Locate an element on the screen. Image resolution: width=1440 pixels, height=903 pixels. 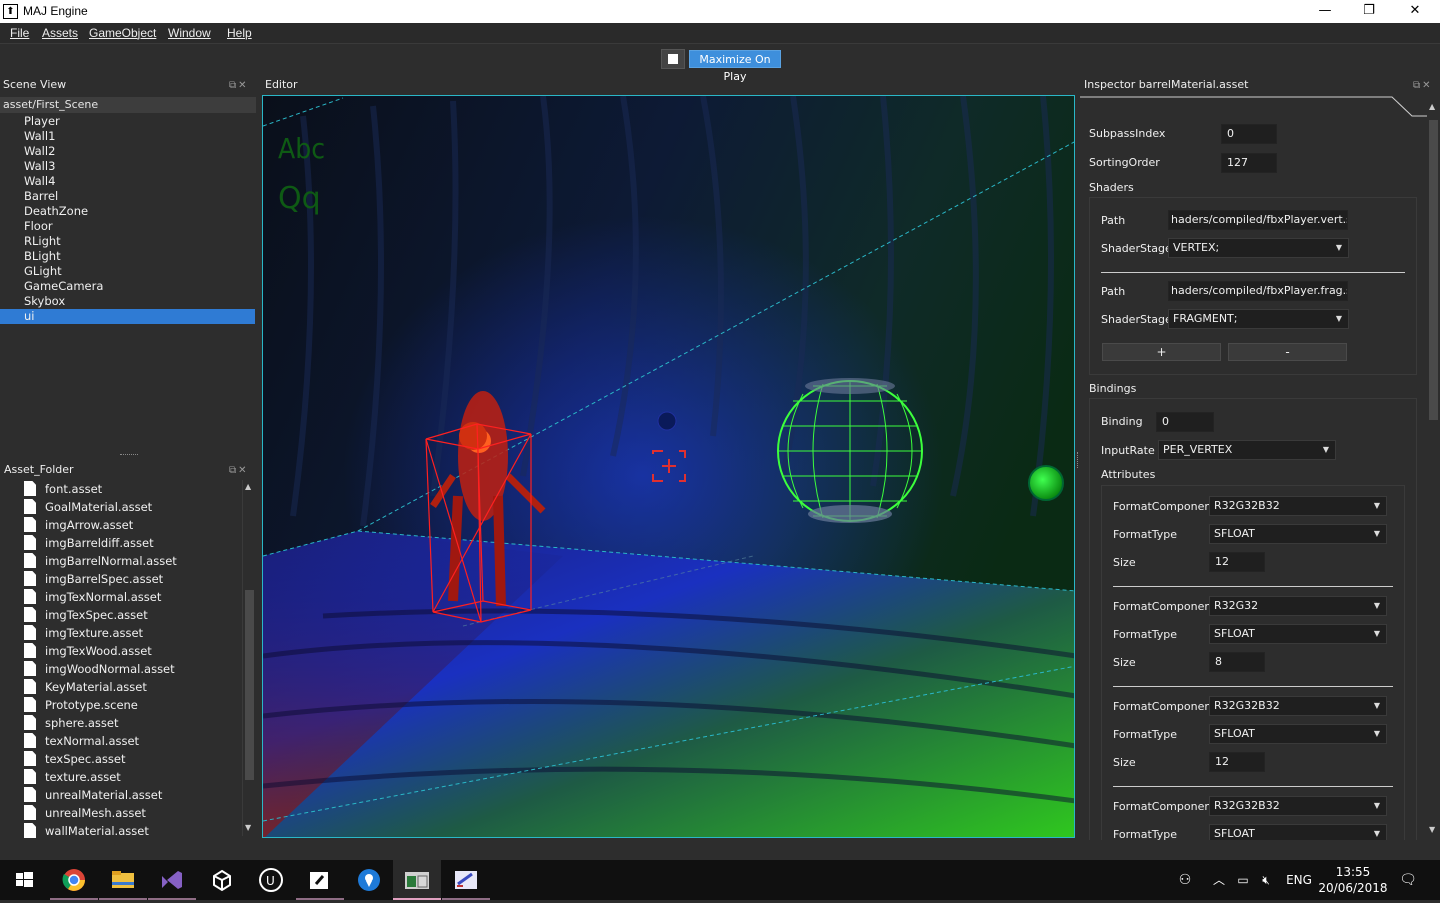
minimize-button: — is located at coordinates (1325, 11).